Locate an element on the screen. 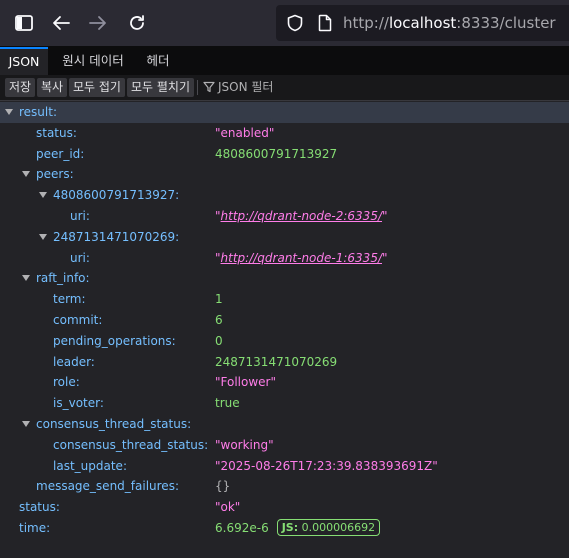  tree-row-result: result: is located at coordinates (284, 112).